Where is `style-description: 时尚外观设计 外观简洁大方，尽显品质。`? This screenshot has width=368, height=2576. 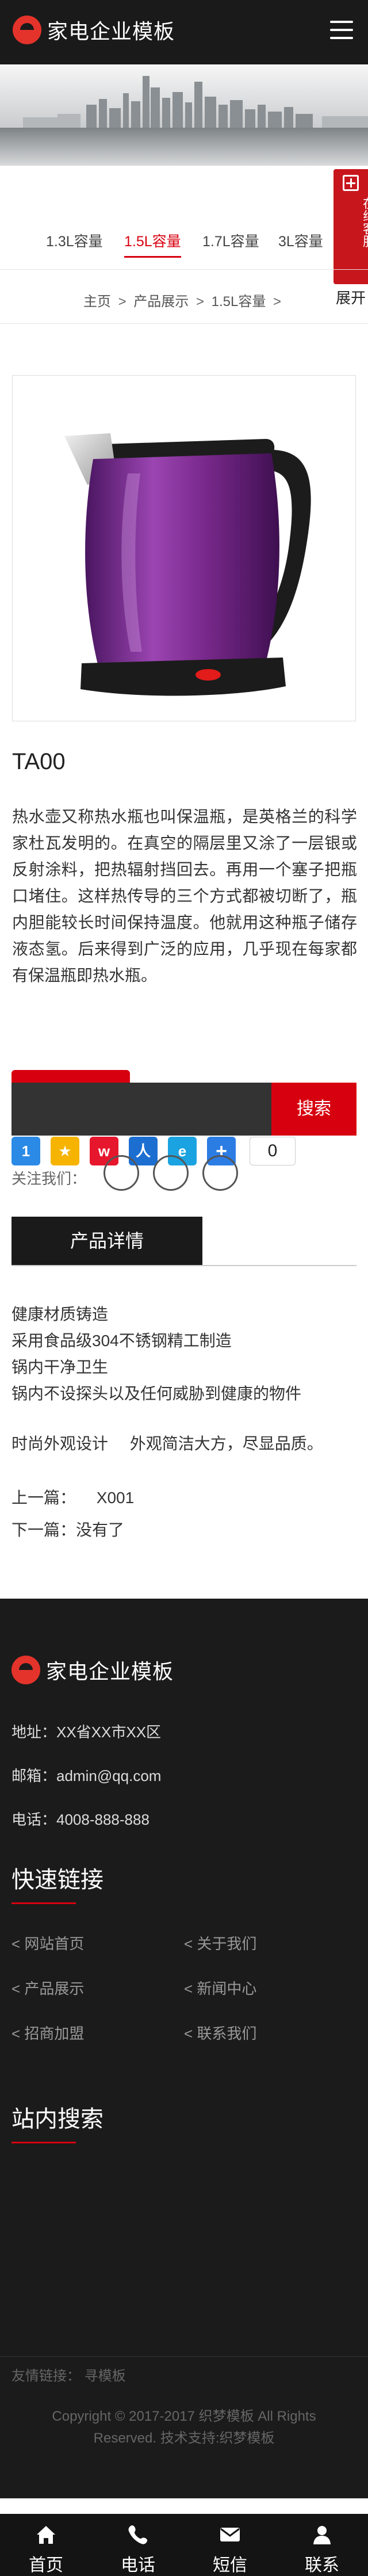 style-description: 时尚外观设计 外观简洁大方，尽显品质。 is located at coordinates (176, 1442).